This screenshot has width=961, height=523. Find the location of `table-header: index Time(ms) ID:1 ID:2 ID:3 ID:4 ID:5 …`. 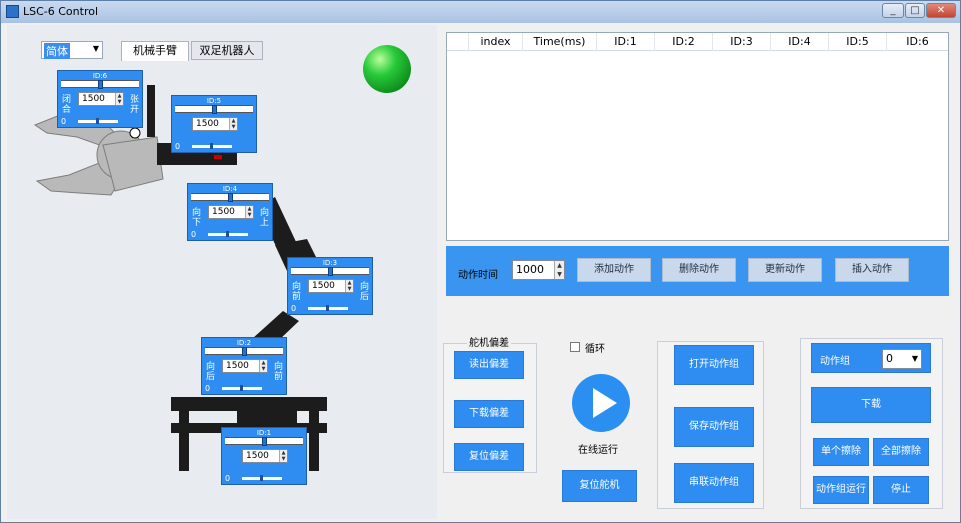

table-header: index Time(ms) ID:1 ID:2 ID:3 ID:4 ID:5 … is located at coordinates (697, 42).